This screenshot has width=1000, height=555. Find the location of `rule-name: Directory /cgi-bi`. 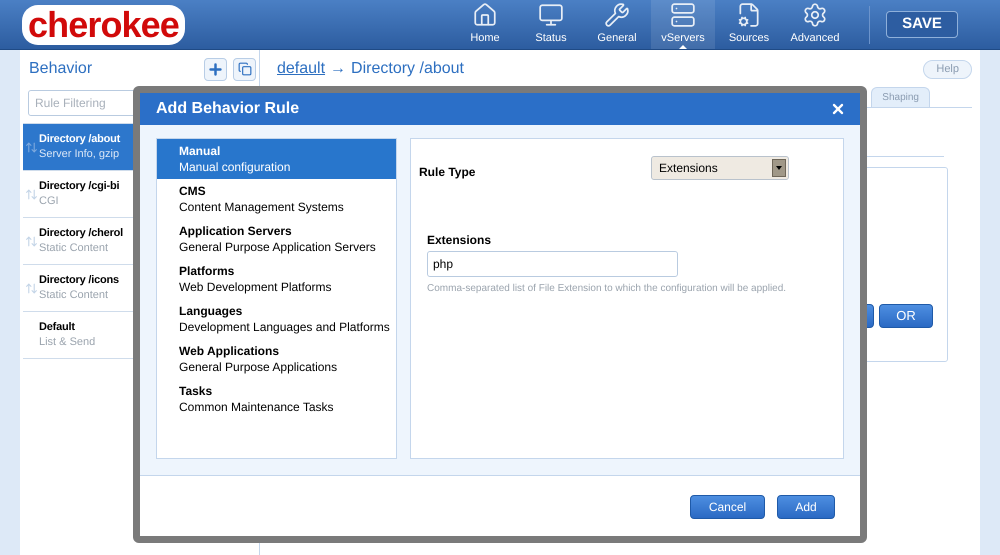

rule-name: Directory /cgi-bi is located at coordinates (79, 186).